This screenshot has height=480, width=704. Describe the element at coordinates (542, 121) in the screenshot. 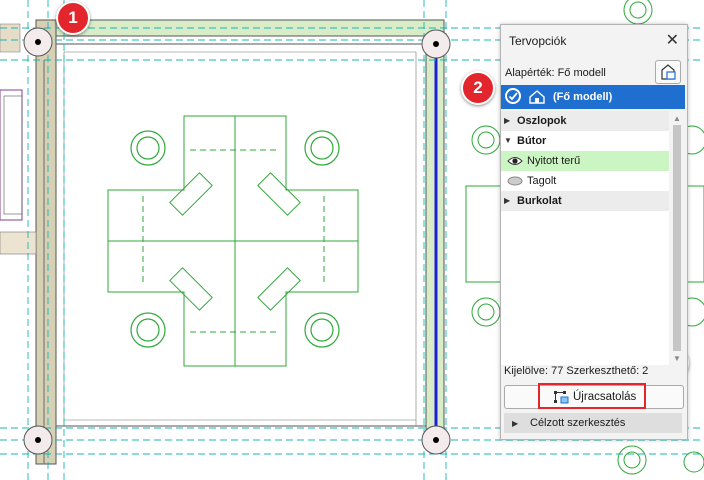

I see `tree-item-label: Oszlopok` at that location.